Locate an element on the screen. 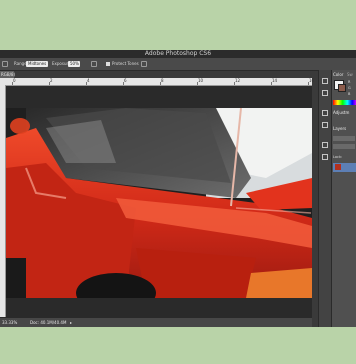 Image resolution: width=356 pixels, height=364 pixels. status-bar: 33.33% Doc: 40.1M/40.4M ▸ is located at coordinates (156, 322).